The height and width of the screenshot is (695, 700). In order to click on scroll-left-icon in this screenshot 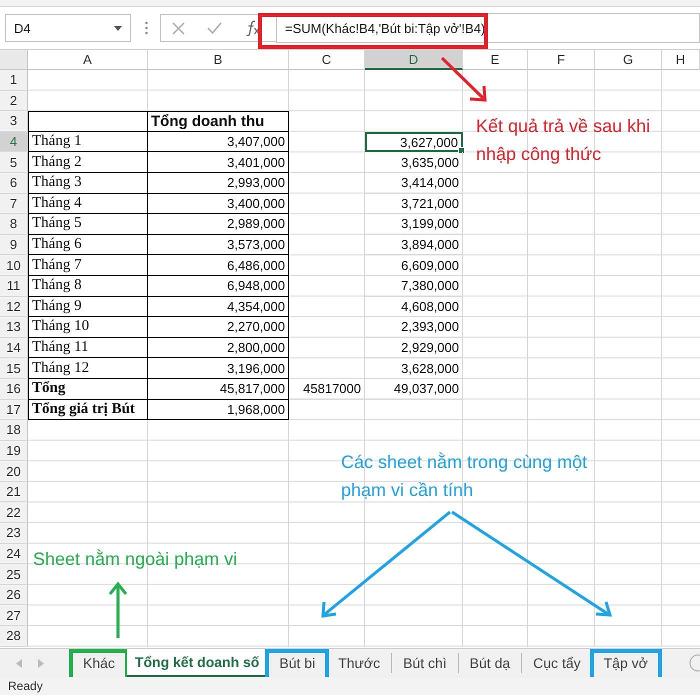, I will do `click(19, 663)`.